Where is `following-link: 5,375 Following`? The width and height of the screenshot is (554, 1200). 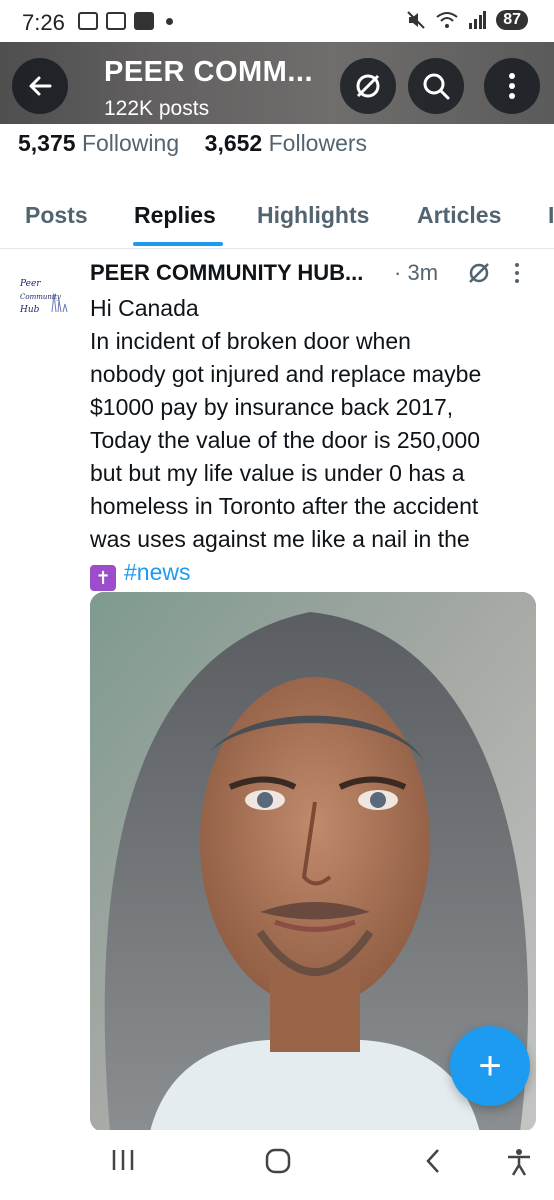 following-link: 5,375 Following is located at coordinates (98, 143).